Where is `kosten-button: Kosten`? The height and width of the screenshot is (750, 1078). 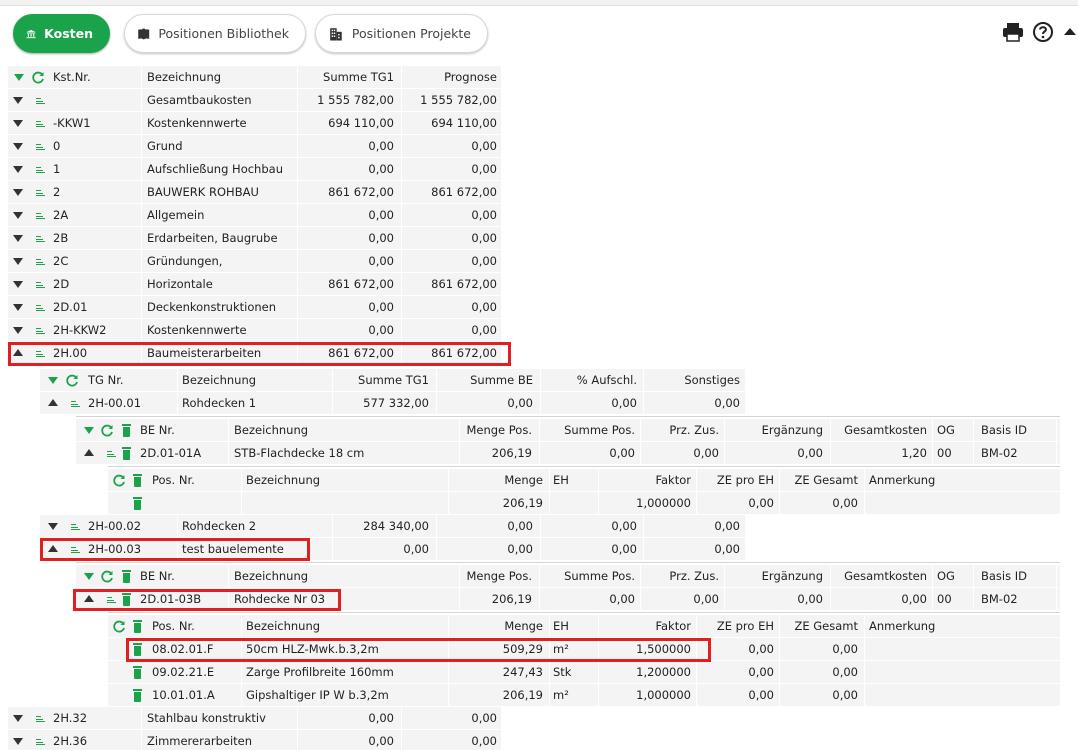 kosten-button: Kosten is located at coordinates (61, 33).